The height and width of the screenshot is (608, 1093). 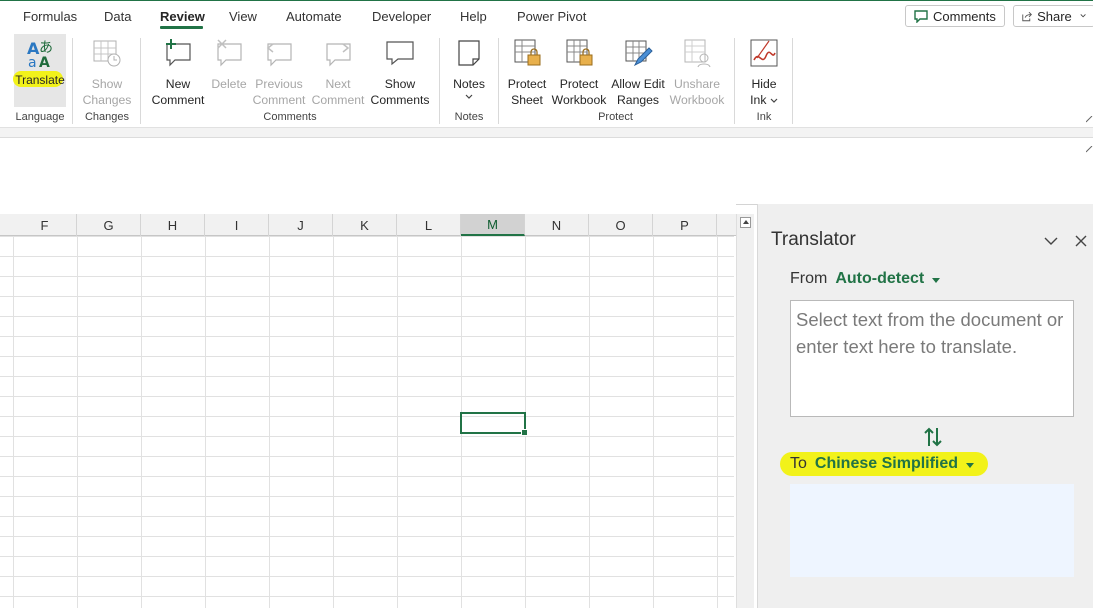 I want to click on source-text-input, so click(x=931, y=357).